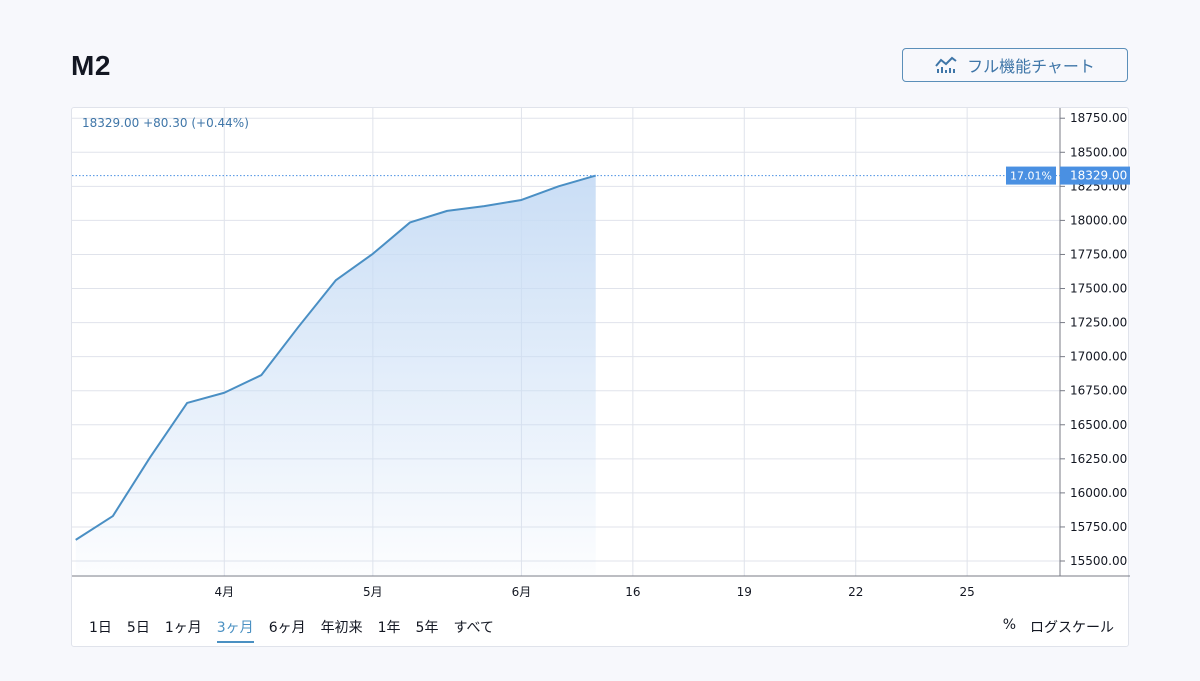 Image resolution: width=1200 pixels, height=681 pixels. Describe the element at coordinates (1098, 391) in the screenshot. I see `y-tick-label: 16750.00` at that location.